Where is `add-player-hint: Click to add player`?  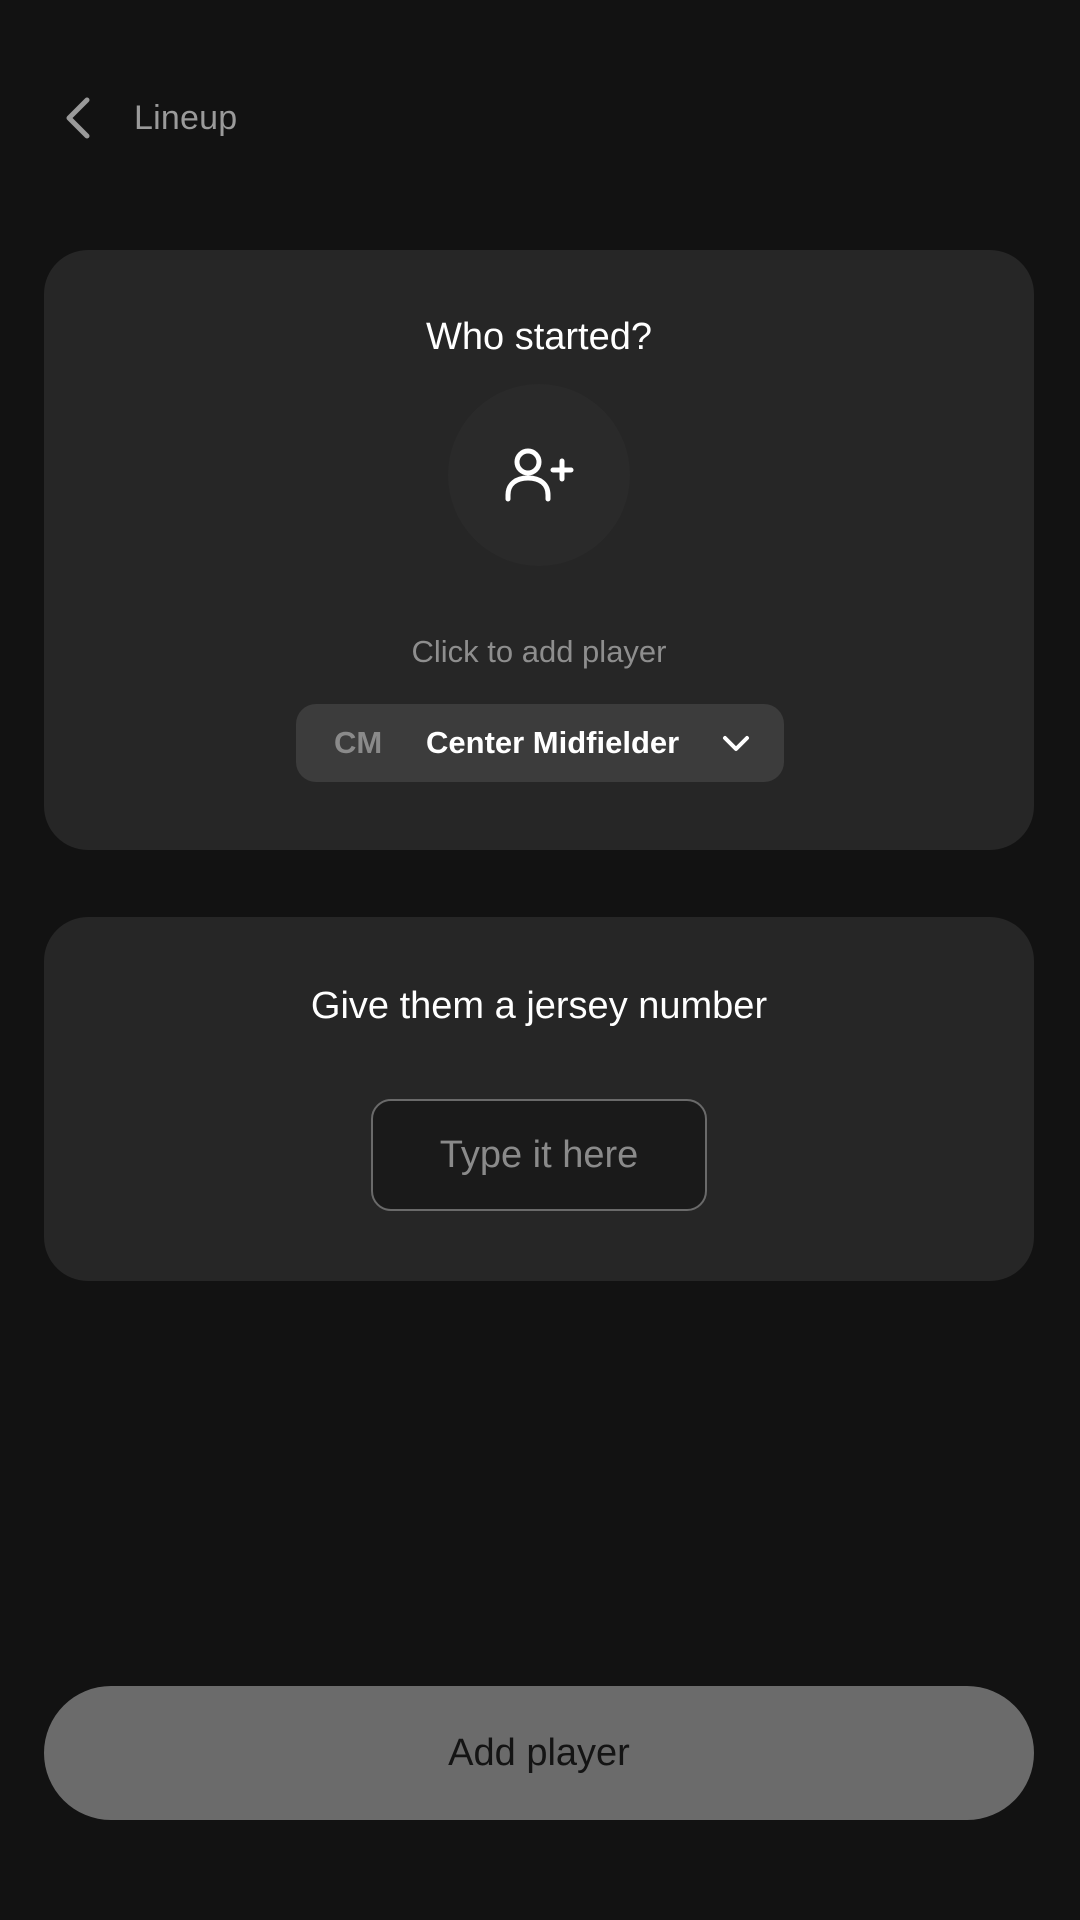 add-player-hint: Click to add player is located at coordinates (539, 651).